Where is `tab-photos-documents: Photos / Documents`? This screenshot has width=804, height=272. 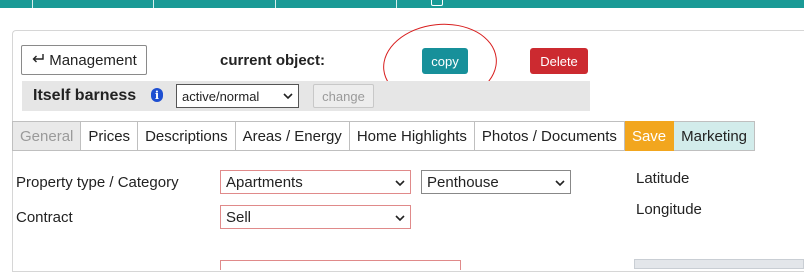 tab-photos-documents: Photos / Documents is located at coordinates (549, 136).